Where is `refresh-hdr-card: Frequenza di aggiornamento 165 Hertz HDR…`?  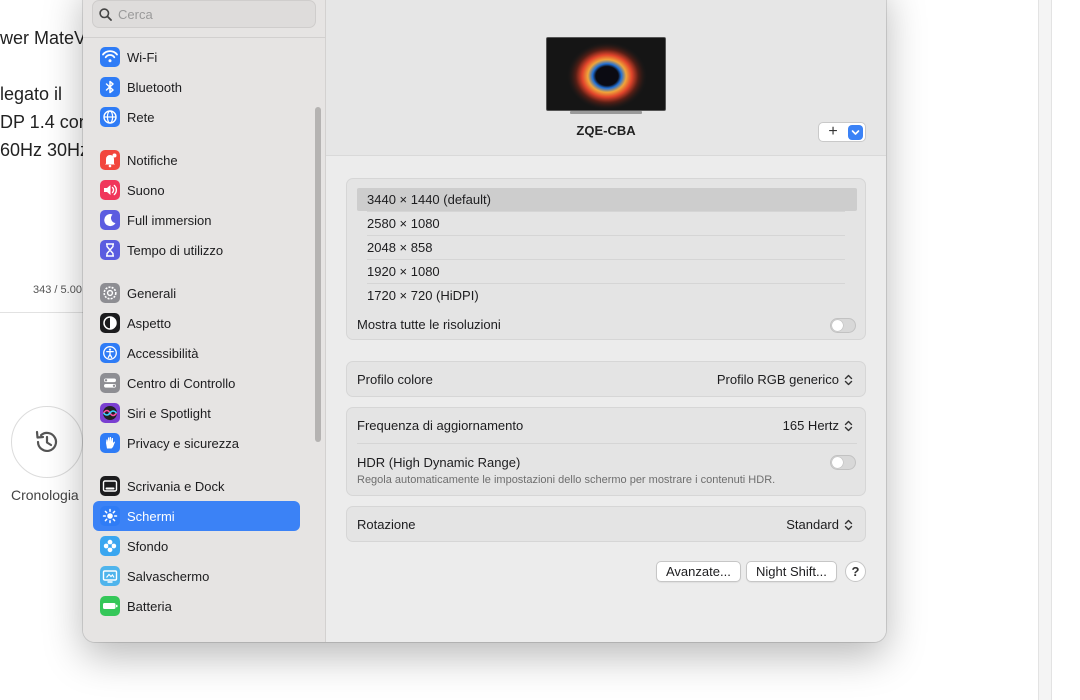
refresh-hdr-card: Frequenza di aggiornamento 165 Hertz HDR… is located at coordinates (606, 451).